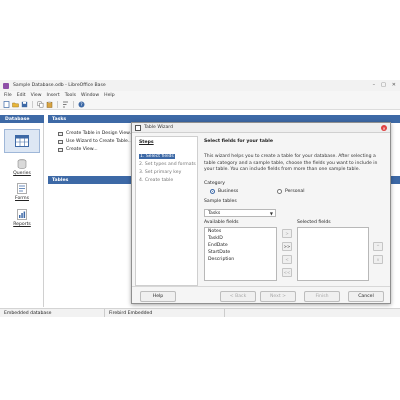 The image size is (400, 400). Describe the element at coordinates (215, 238) in the screenshot. I see `list-item: TaskID` at that location.